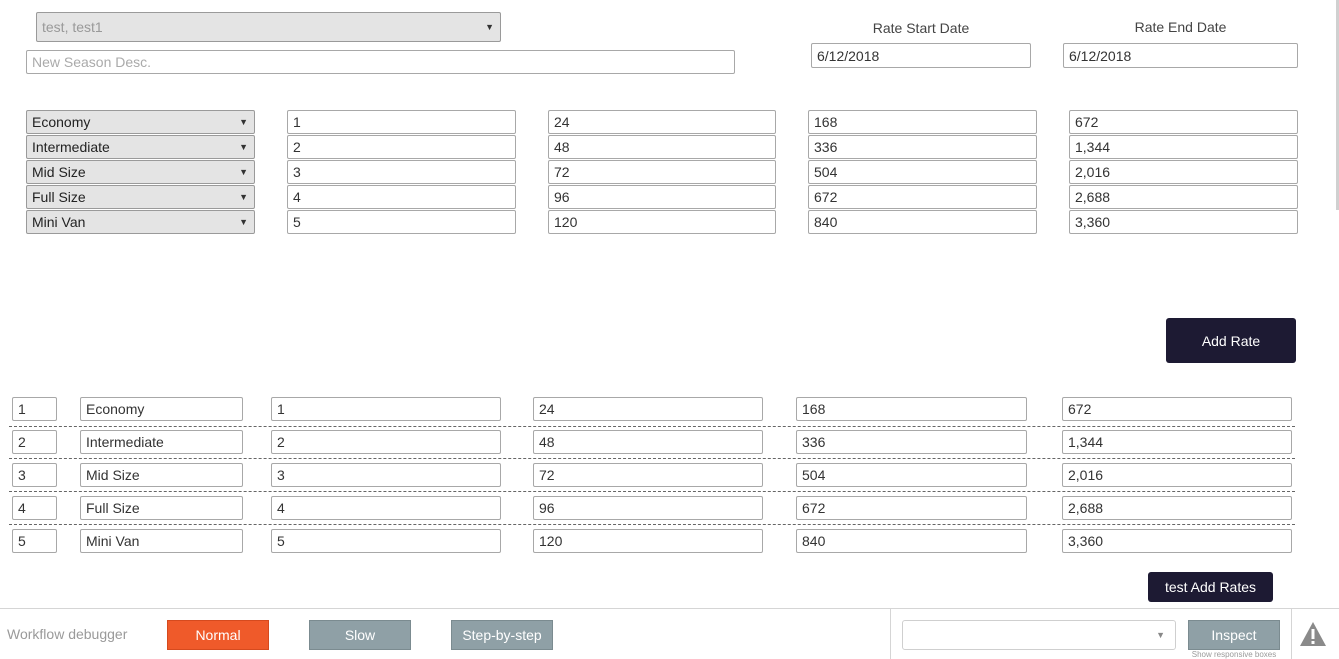 This screenshot has width=1339, height=659. What do you see at coordinates (1180, 55) in the screenshot?
I see `rate-end-date-input: 6/12/2018` at bounding box center [1180, 55].